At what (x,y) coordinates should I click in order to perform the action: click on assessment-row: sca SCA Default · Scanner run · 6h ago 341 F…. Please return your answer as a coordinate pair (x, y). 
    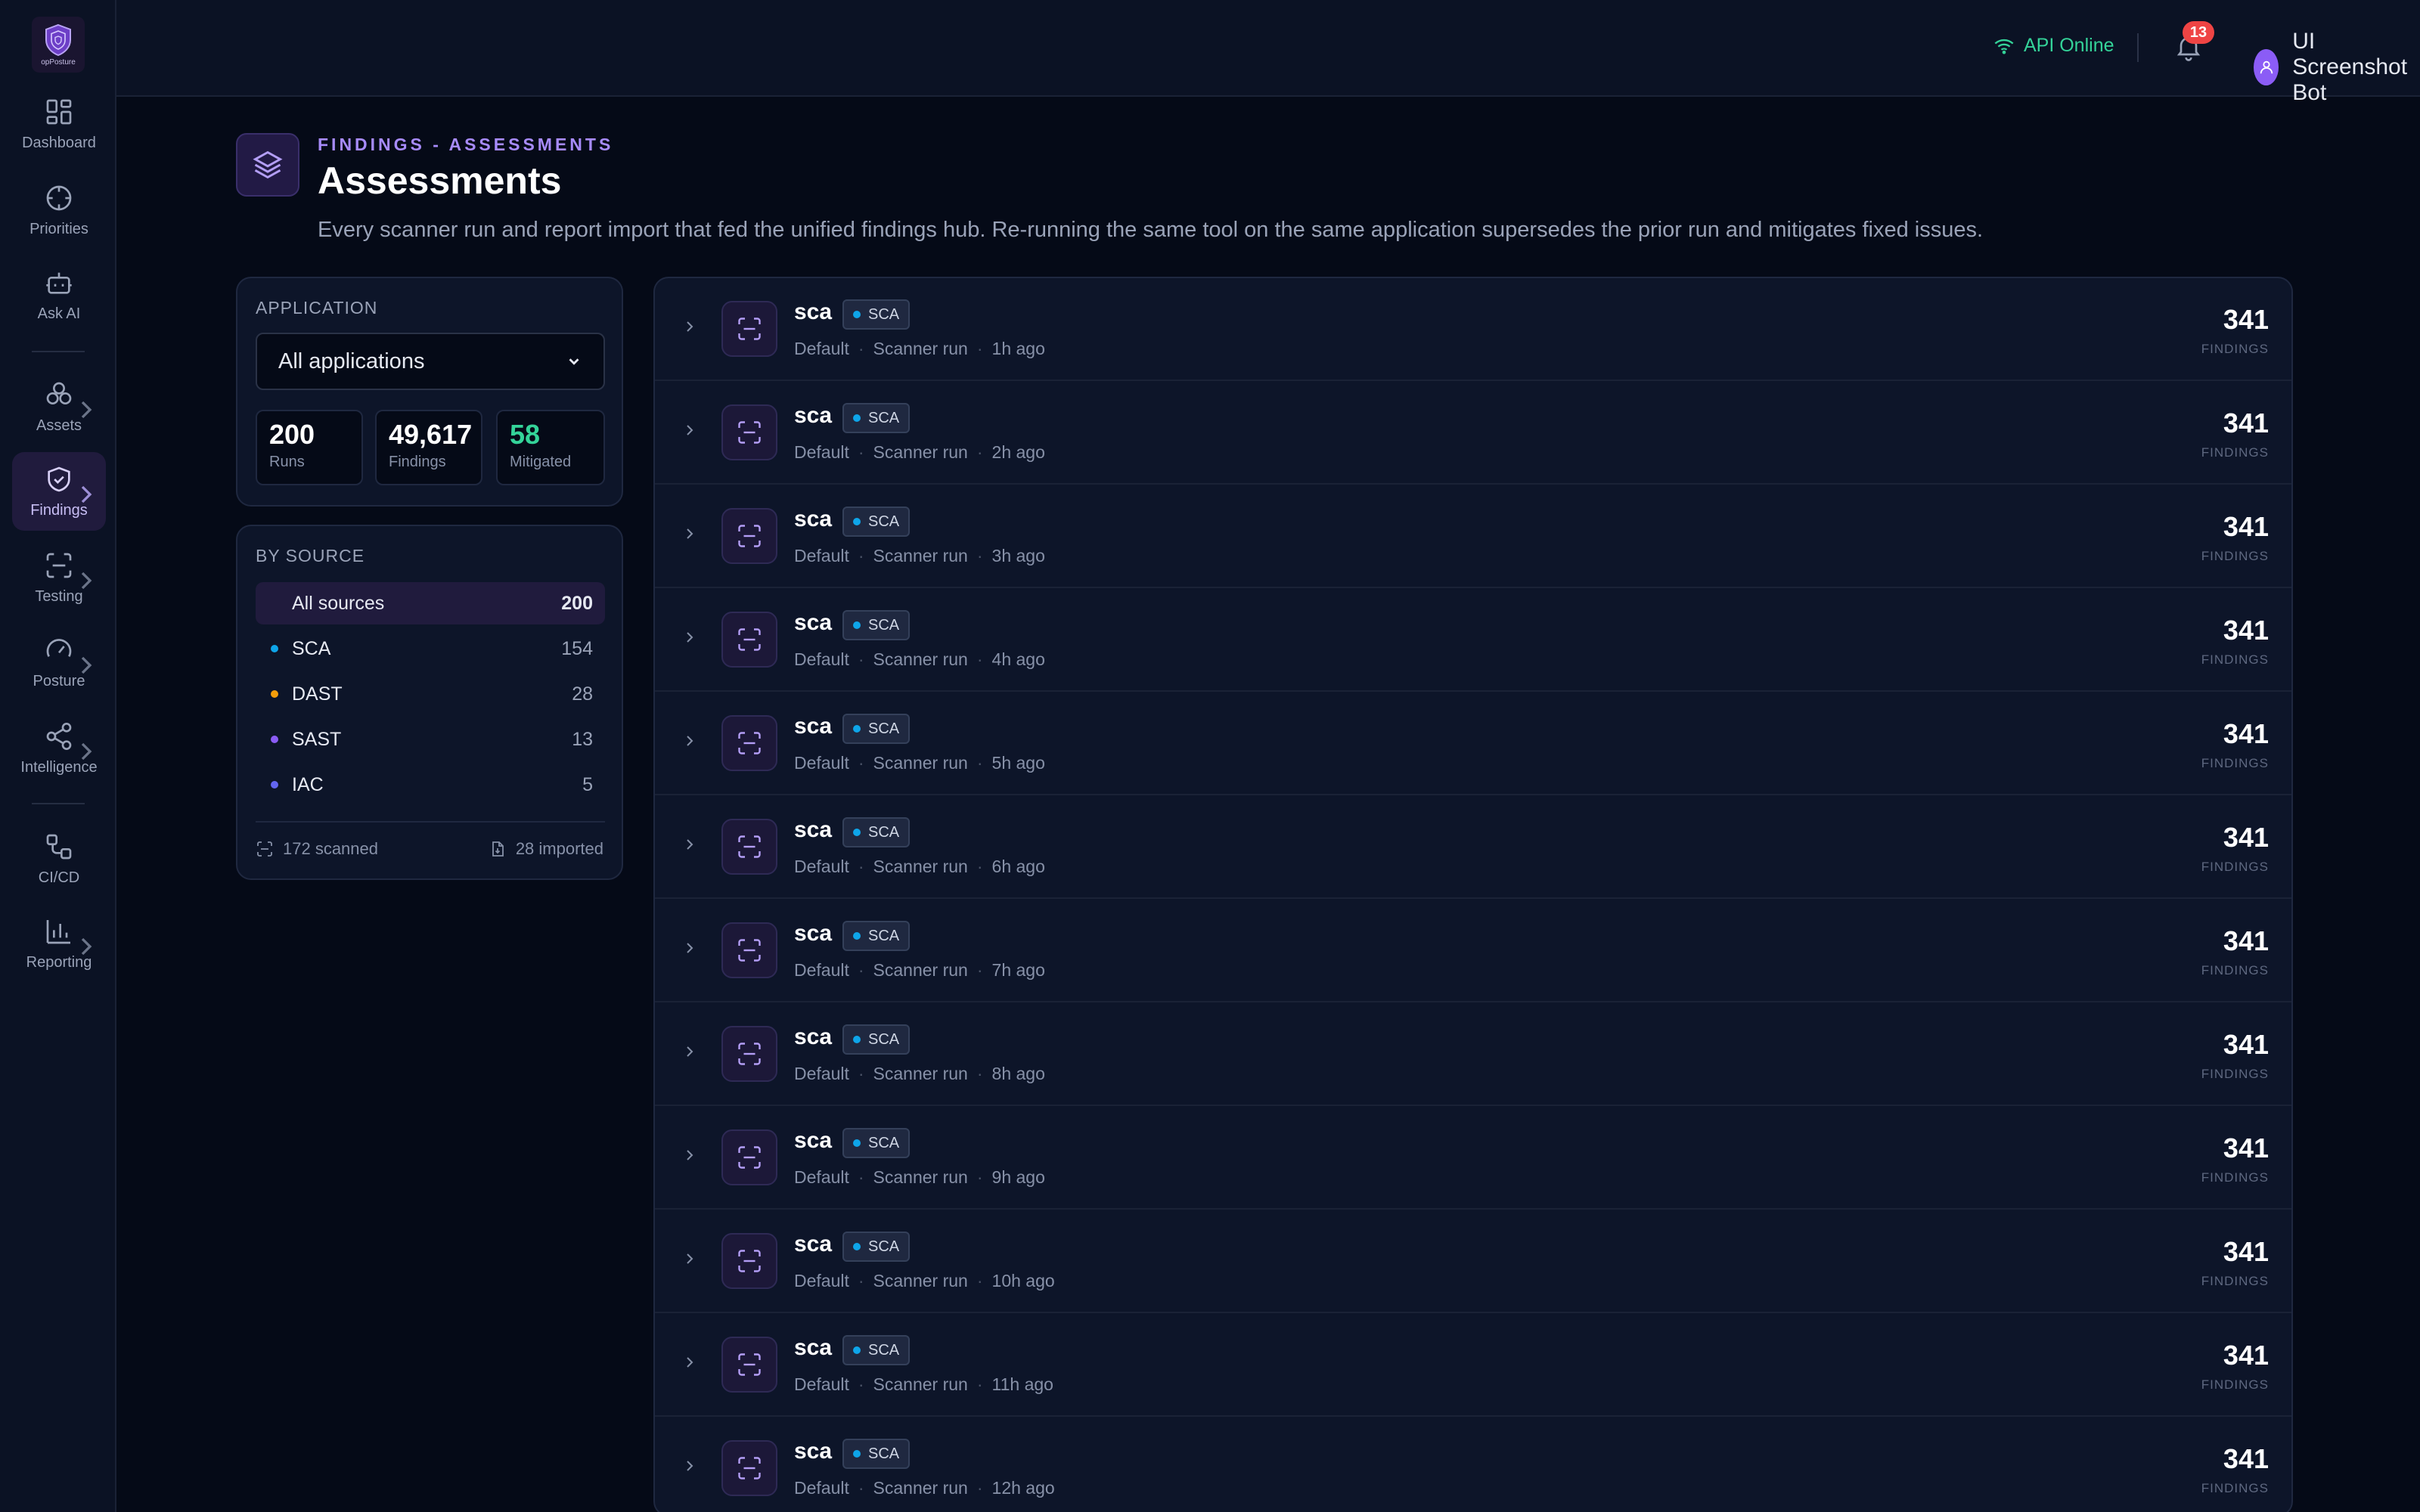
    Looking at the image, I should click on (1473, 847).